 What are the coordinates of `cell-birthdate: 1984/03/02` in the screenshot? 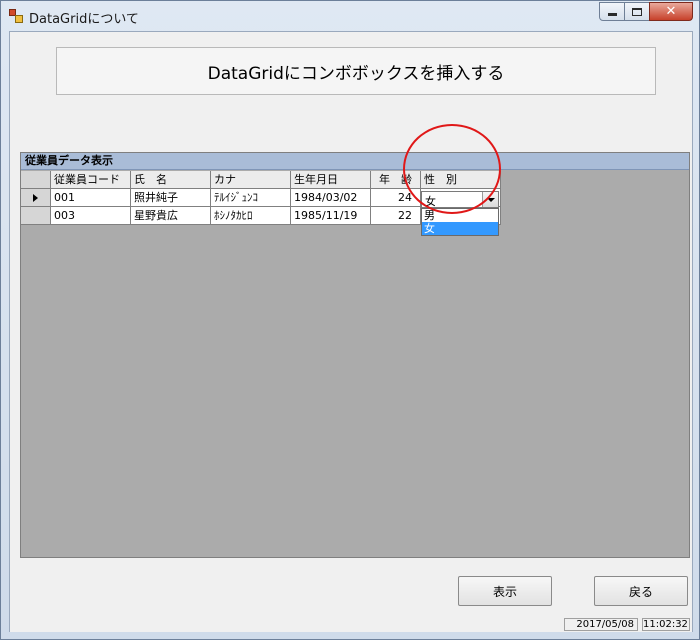 It's located at (331, 198).